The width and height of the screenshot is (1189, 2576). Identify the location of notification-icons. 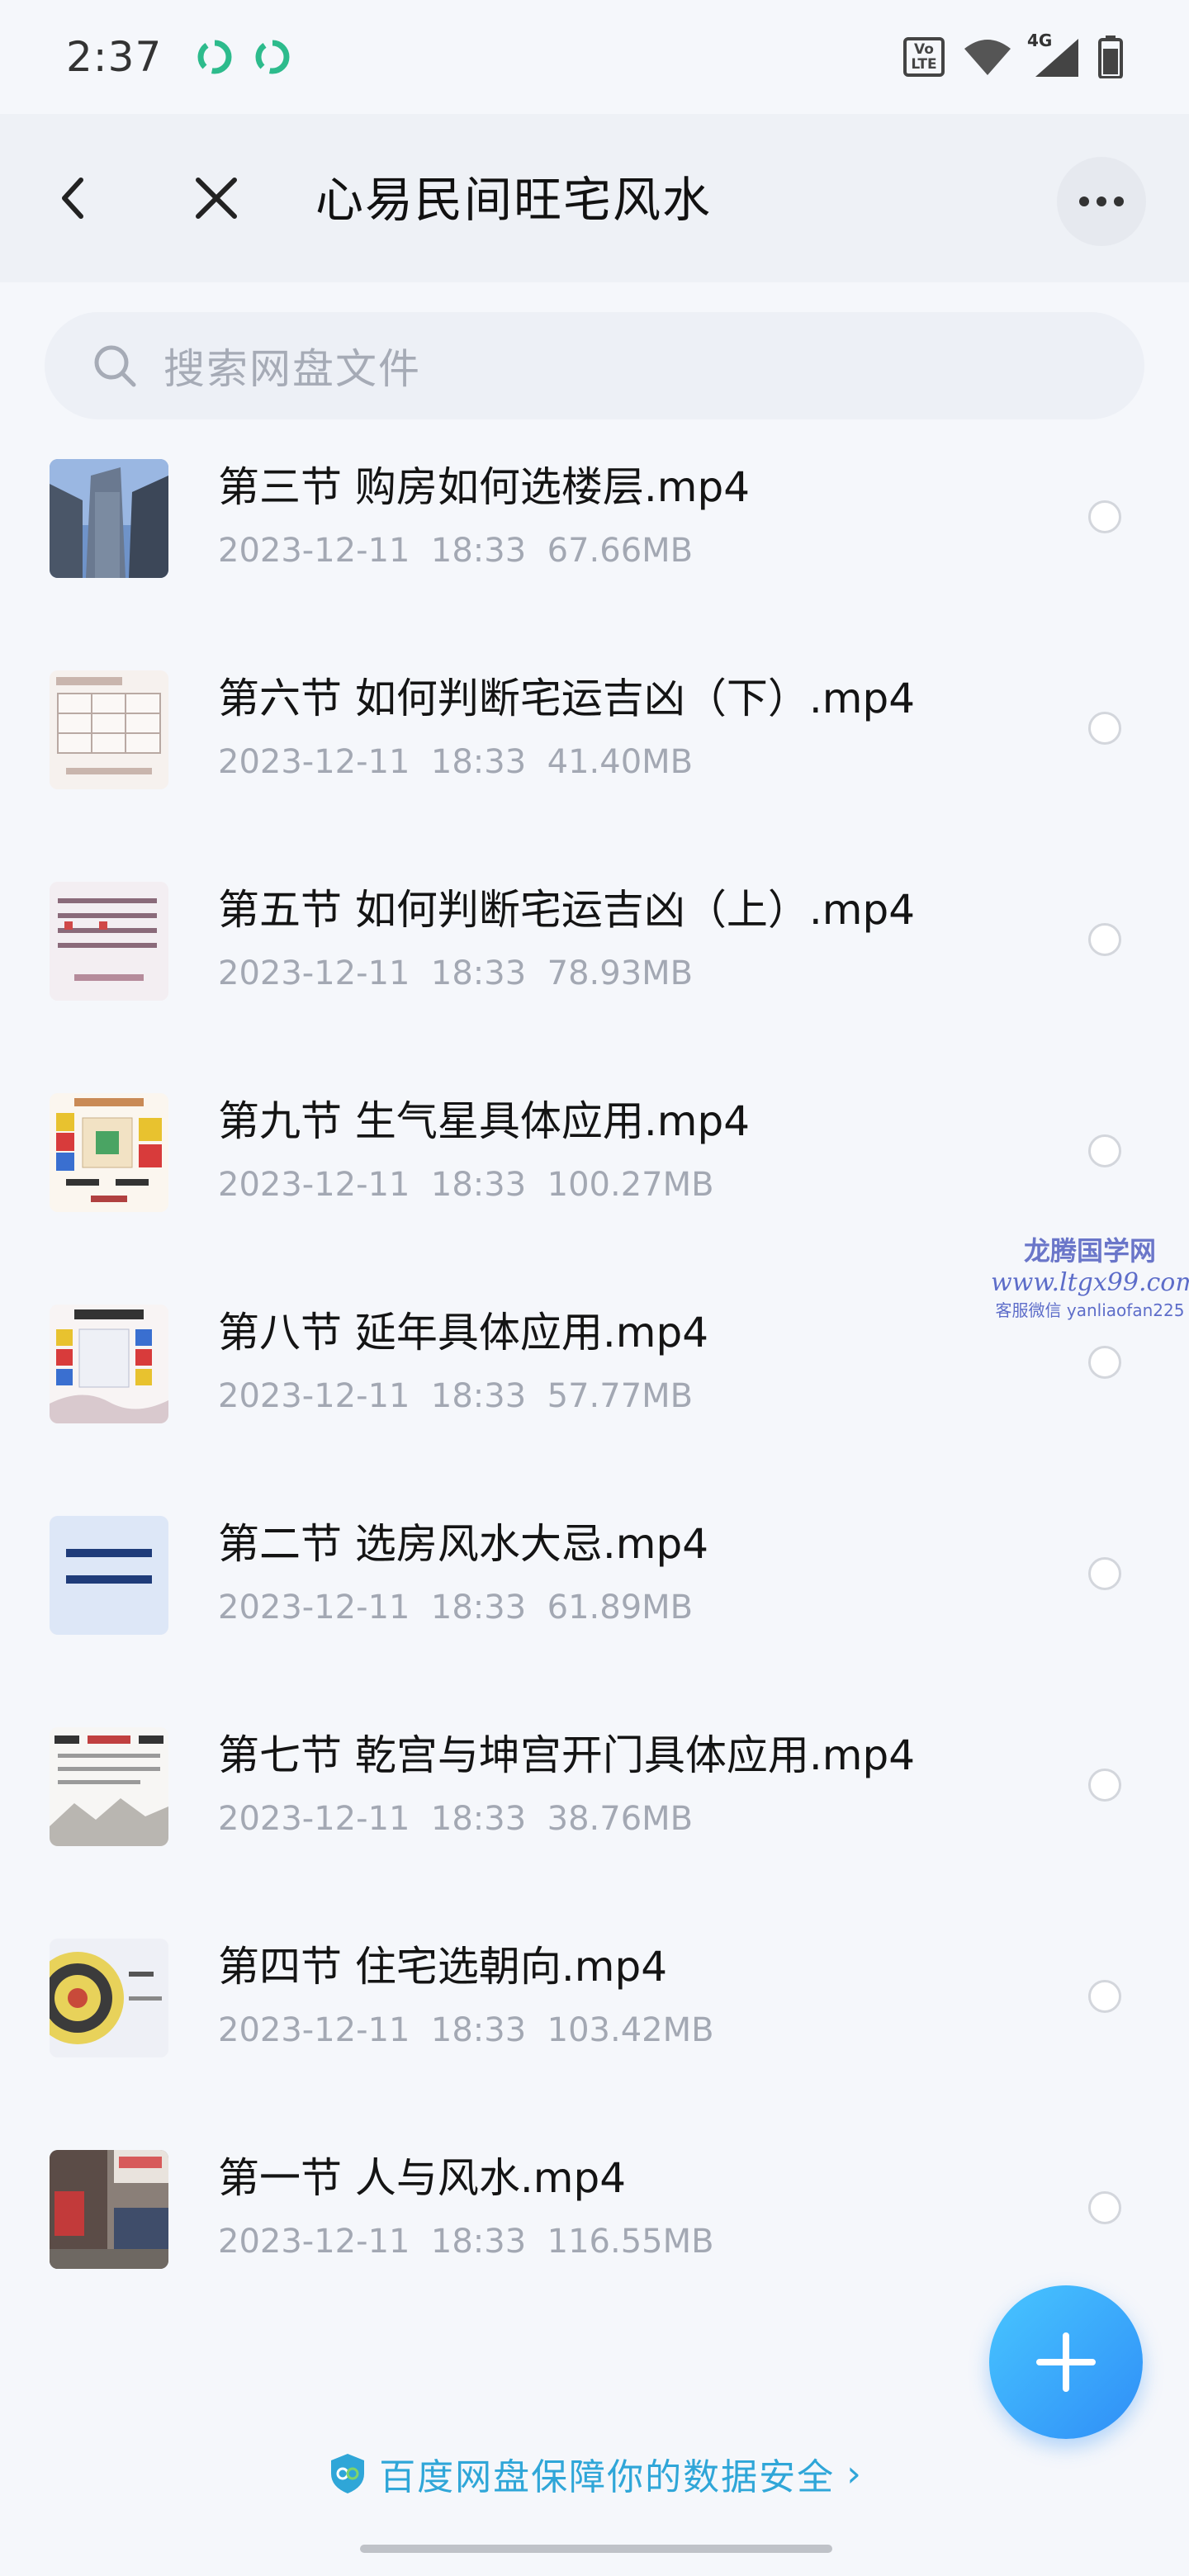
(243, 57).